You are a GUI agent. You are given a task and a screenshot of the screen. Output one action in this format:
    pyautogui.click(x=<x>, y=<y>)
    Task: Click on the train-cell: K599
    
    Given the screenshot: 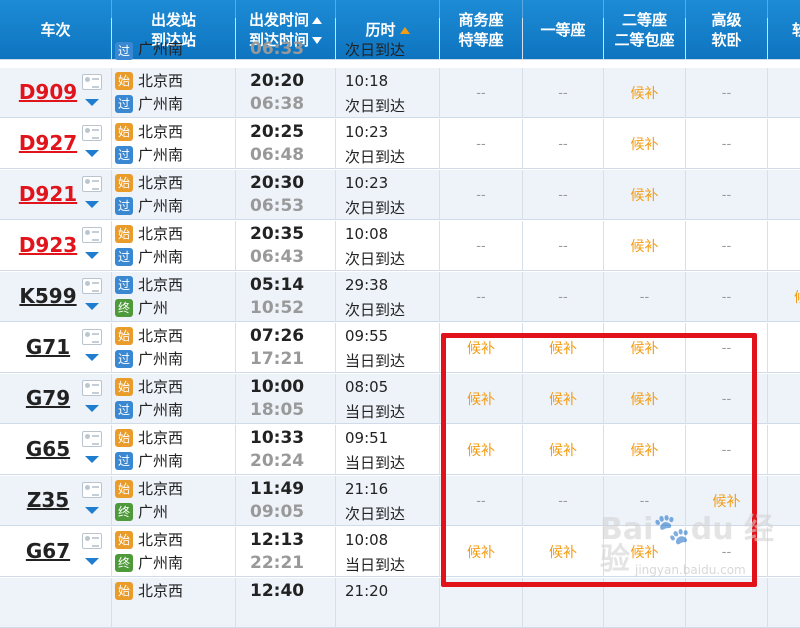 What is the action you would take?
    pyautogui.click(x=56, y=297)
    